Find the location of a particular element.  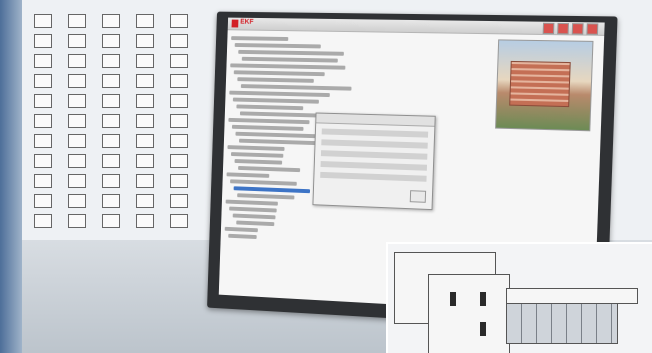

glass-facade is located at coordinates (562, 323).